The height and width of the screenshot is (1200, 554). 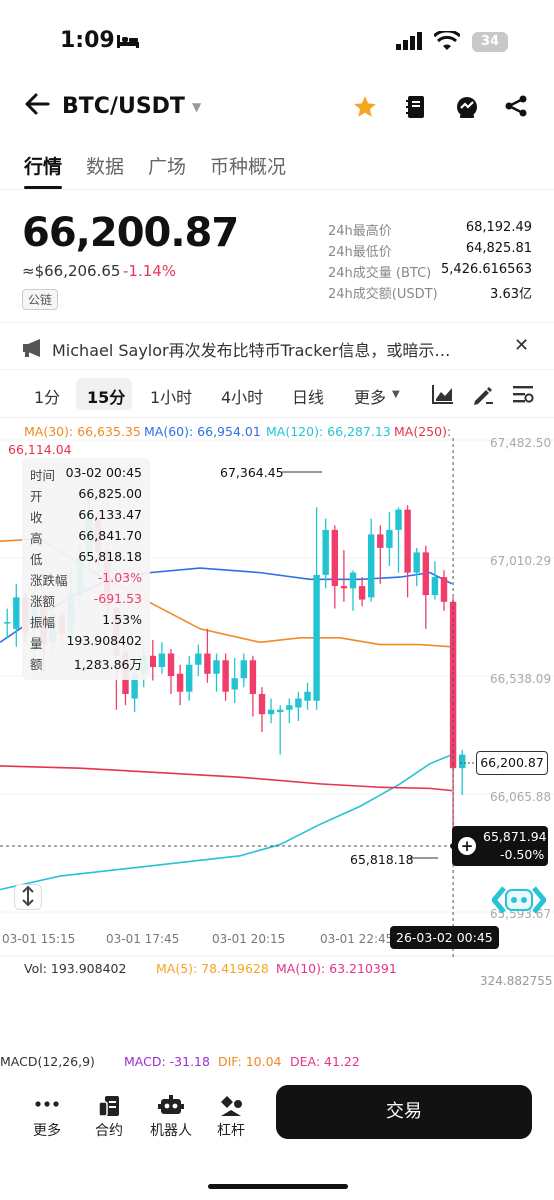 I want to click on ai-assistant-icon, so click(x=519, y=902).